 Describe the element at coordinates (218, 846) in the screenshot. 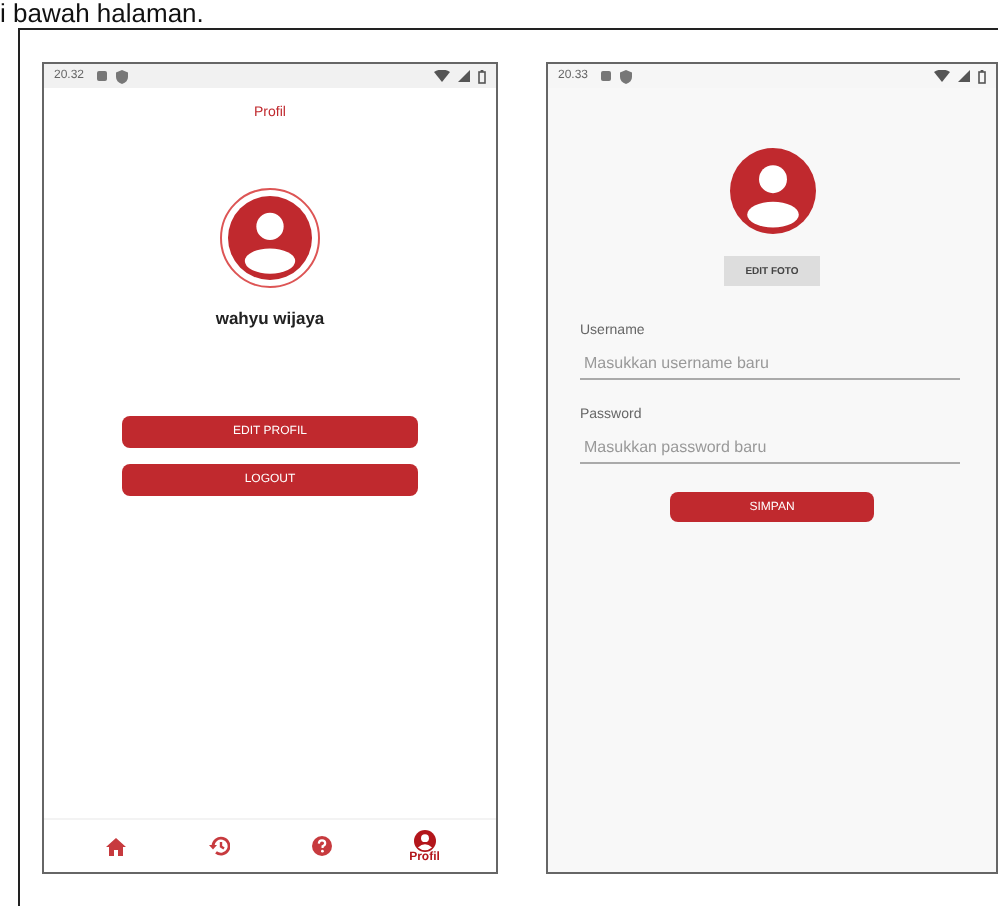

I see `history-icon` at that location.